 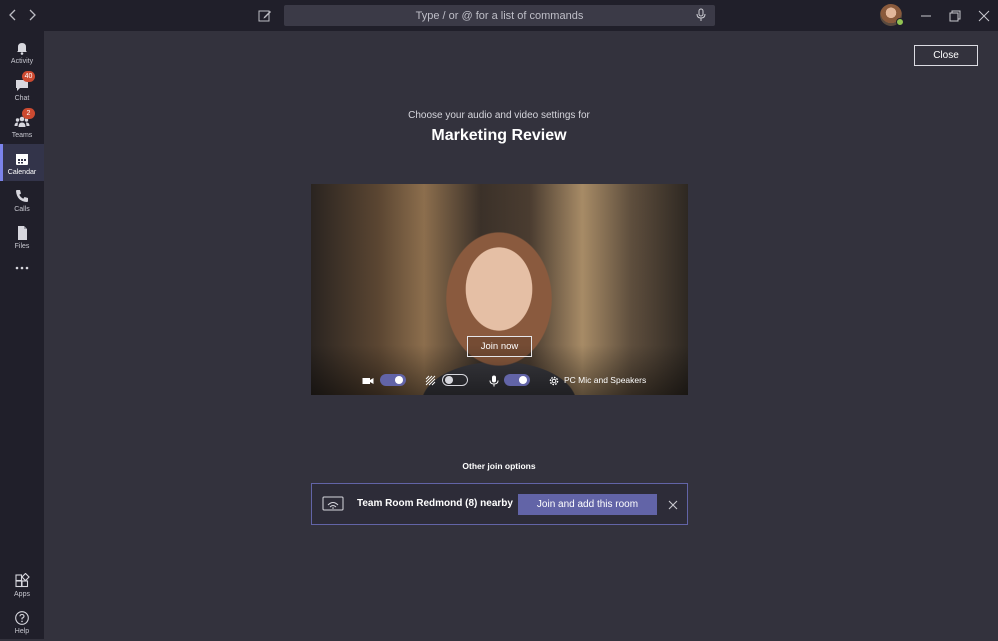 I want to click on settings-prompt: Choose your audio and video settings for, so click(x=499, y=115).